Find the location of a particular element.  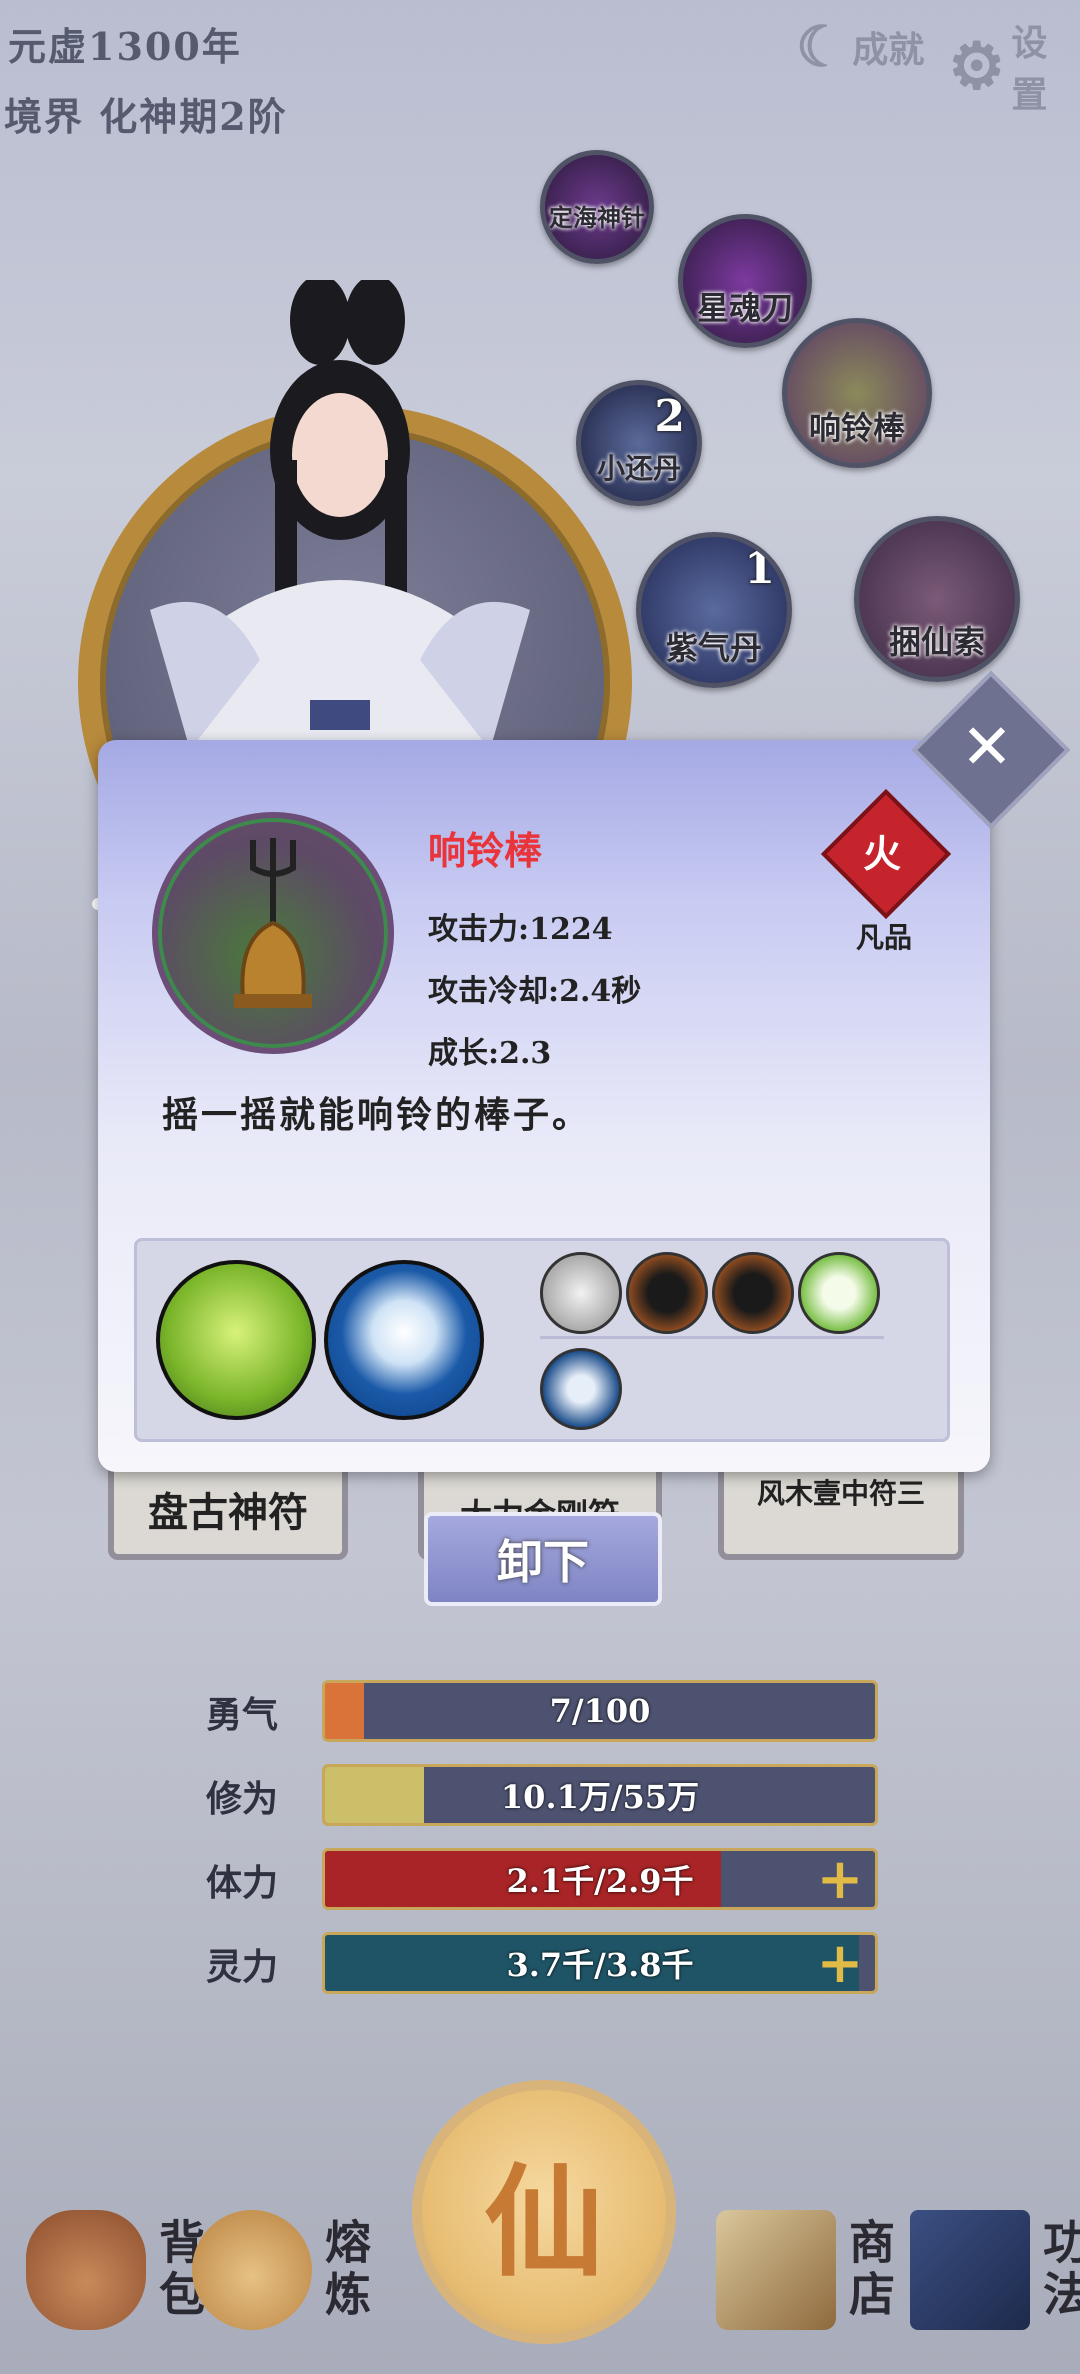

spirit-plus-button: + is located at coordinates (840, 1963).